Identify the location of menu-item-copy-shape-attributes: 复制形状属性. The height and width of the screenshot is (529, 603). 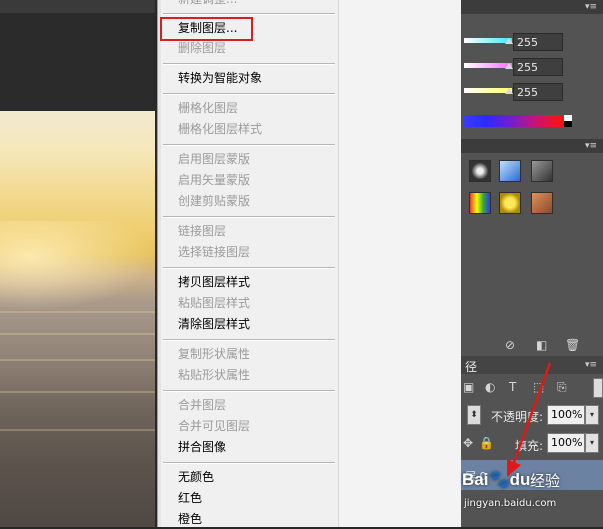
(214, 354).